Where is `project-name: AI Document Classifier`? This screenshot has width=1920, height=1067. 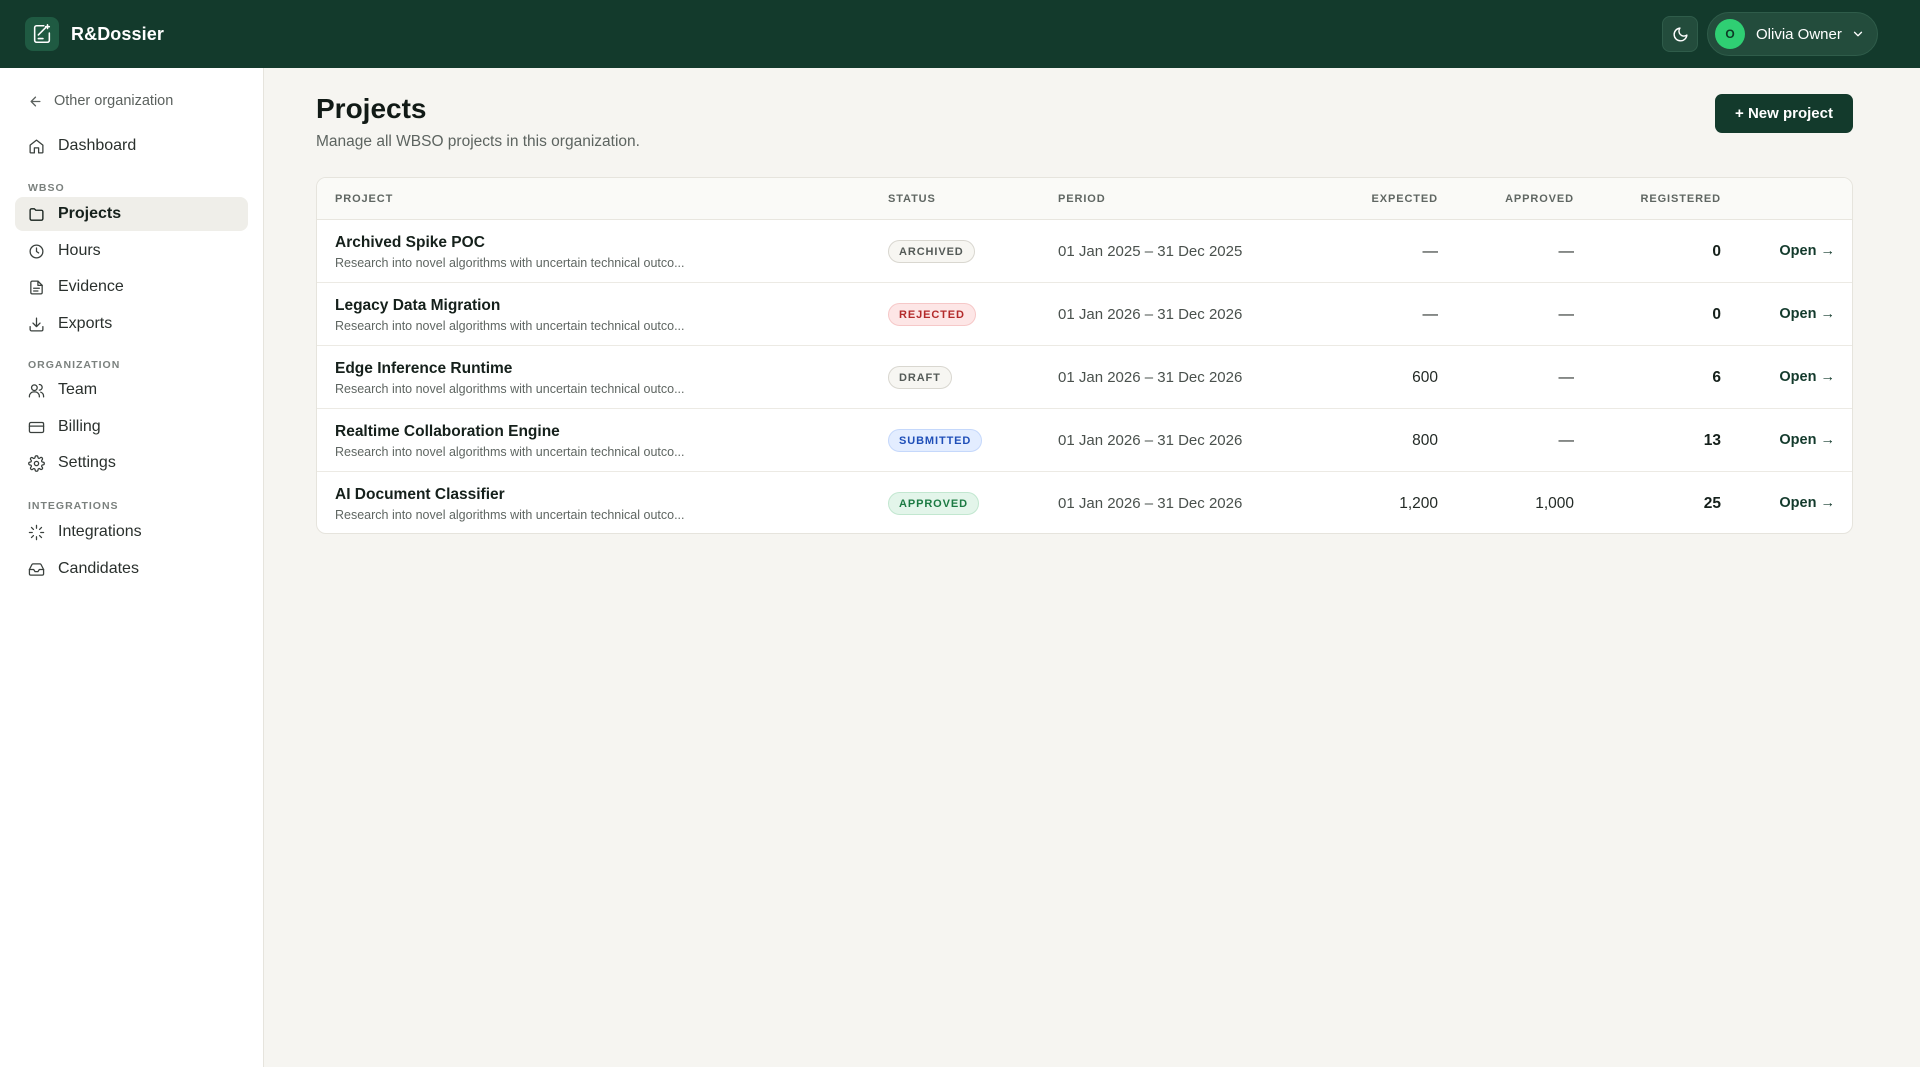 project-name: AI Document Classifier is located at coordinates (420, 495).